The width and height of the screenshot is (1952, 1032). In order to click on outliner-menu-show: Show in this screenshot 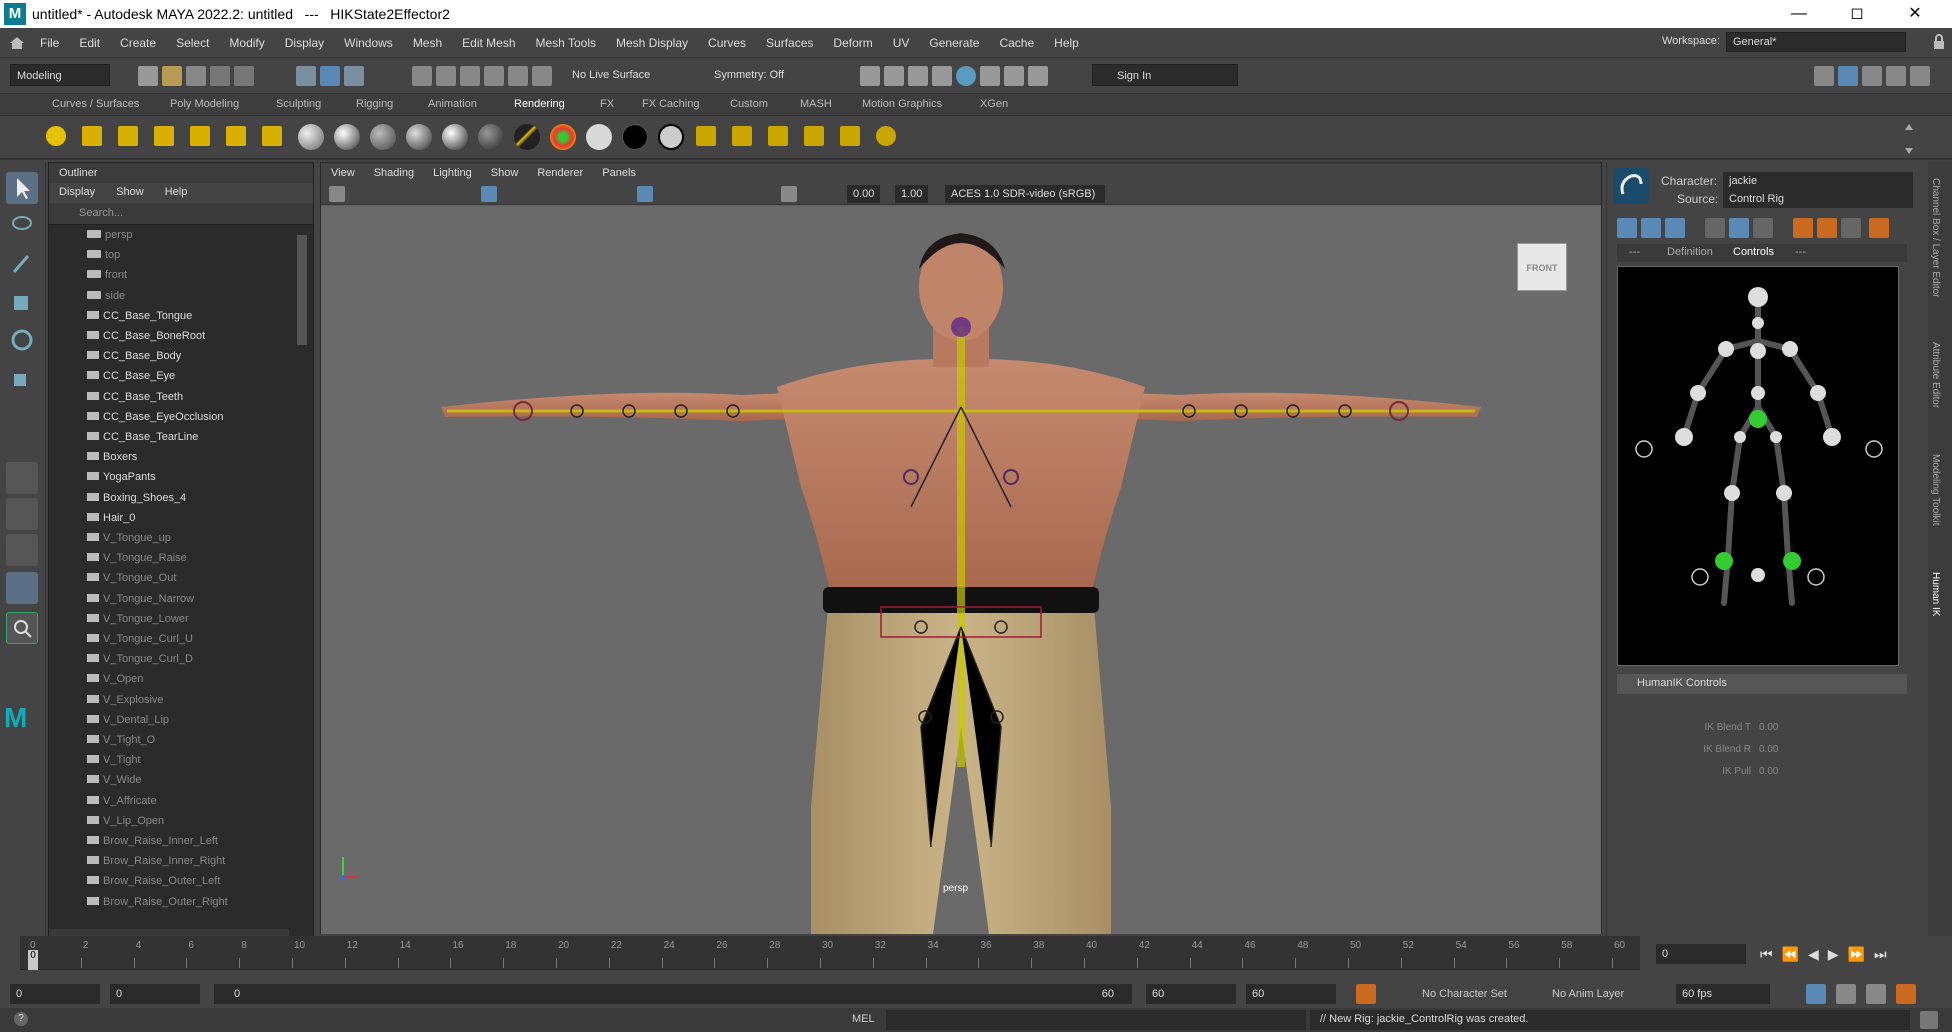, I will do `click(130, 192)`.